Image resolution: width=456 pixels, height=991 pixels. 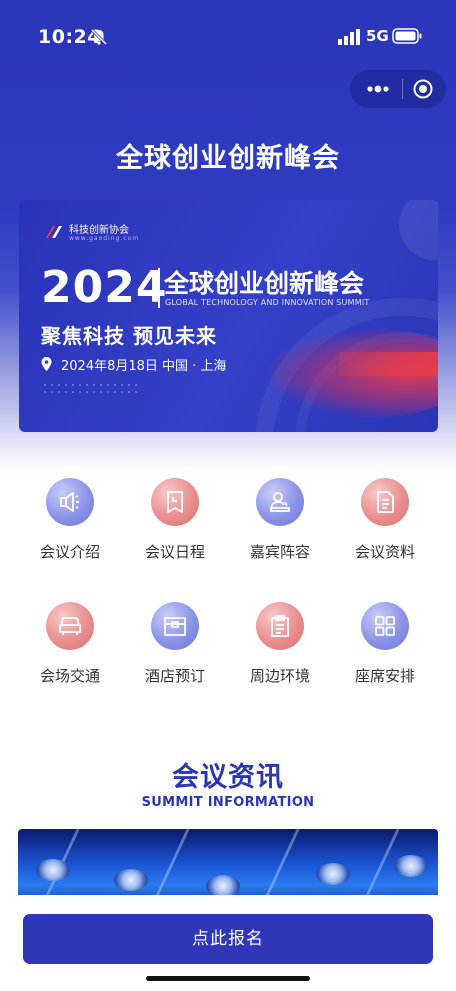 I want to click on menu-item-transport: 会场交通, so click(x=70, y=644).